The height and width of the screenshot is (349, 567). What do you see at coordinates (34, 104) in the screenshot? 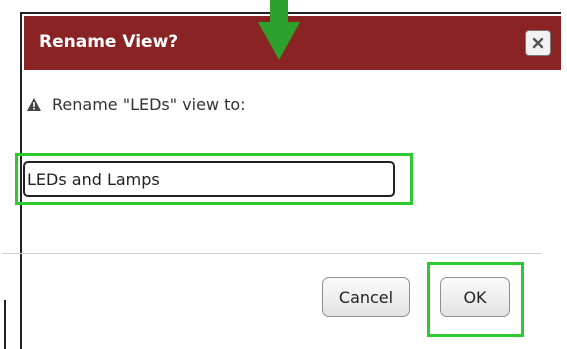
I see `warning-icon` at bounding box center [34, 104].